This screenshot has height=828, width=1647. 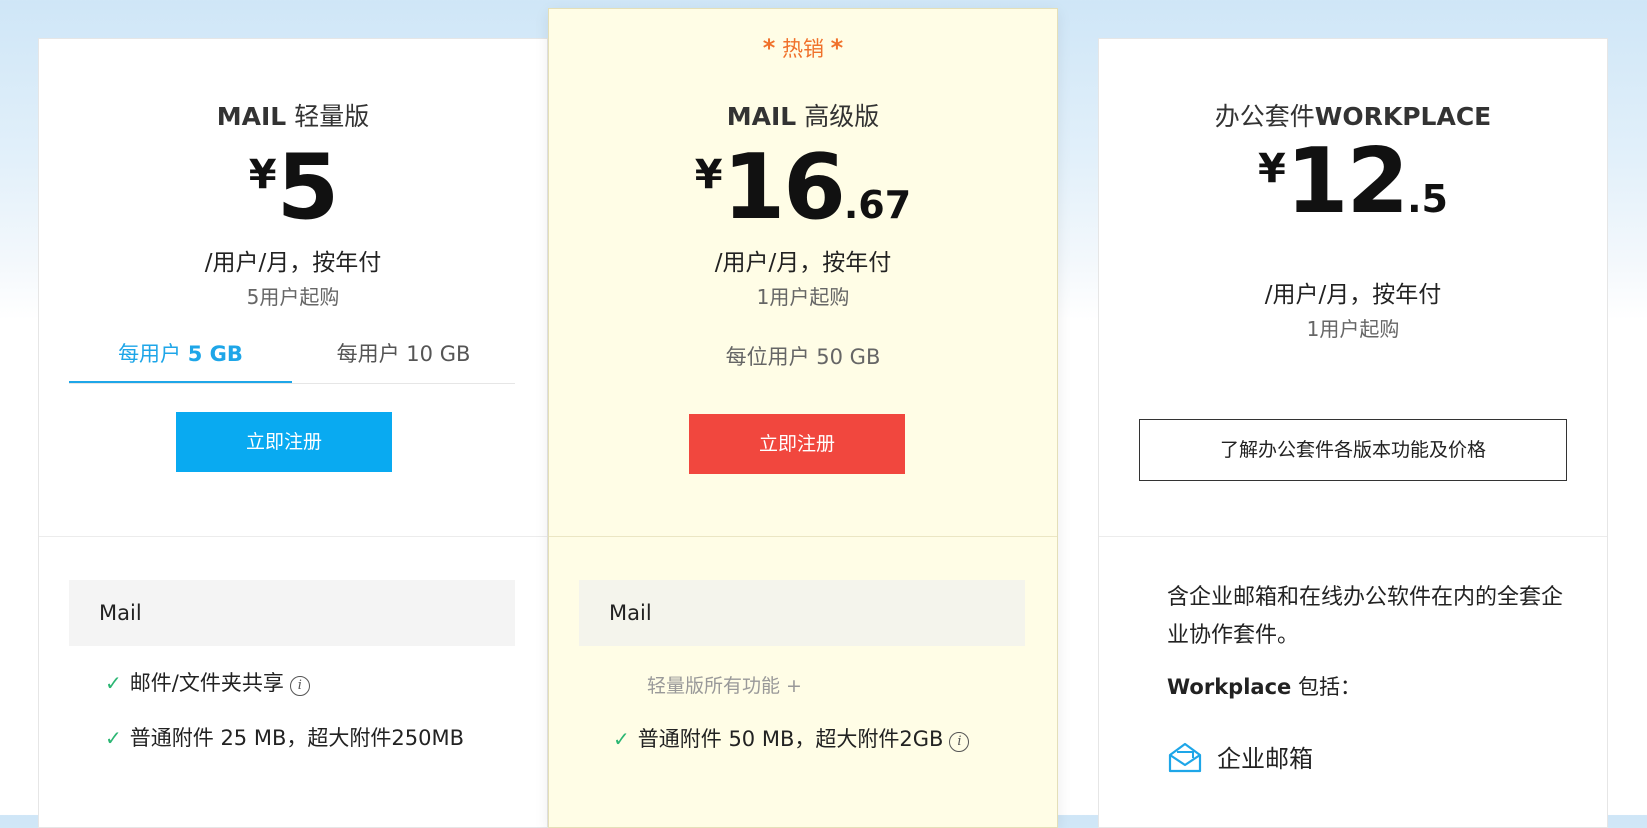 What do you see at coordinates (724, 686) in the screenshot?
I see `includes-lite-note: 轻量版所有功能 +` at bounding box center [724, 686].